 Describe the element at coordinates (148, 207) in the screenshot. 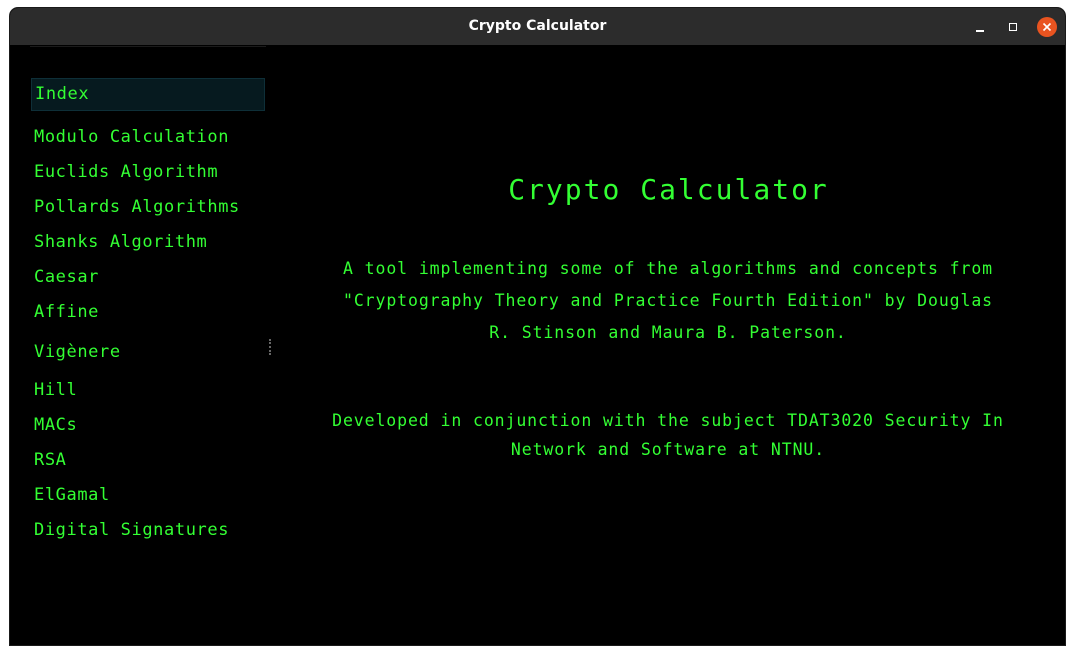

I see `sidebar-item-pollards-algorithms: Pollards Algorithms` at that location.